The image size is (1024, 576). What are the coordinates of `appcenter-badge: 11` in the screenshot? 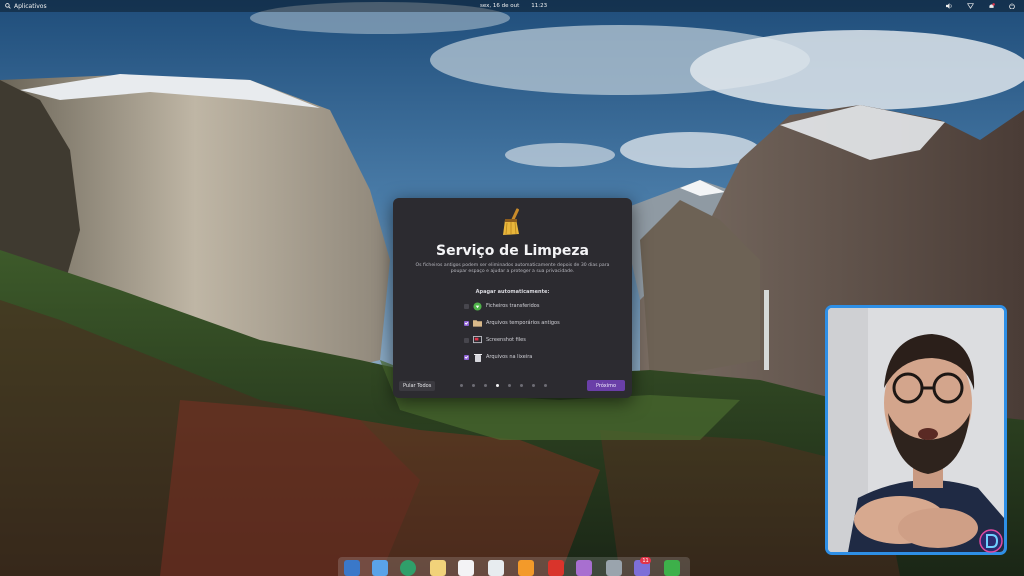 It's located at (645, 560).